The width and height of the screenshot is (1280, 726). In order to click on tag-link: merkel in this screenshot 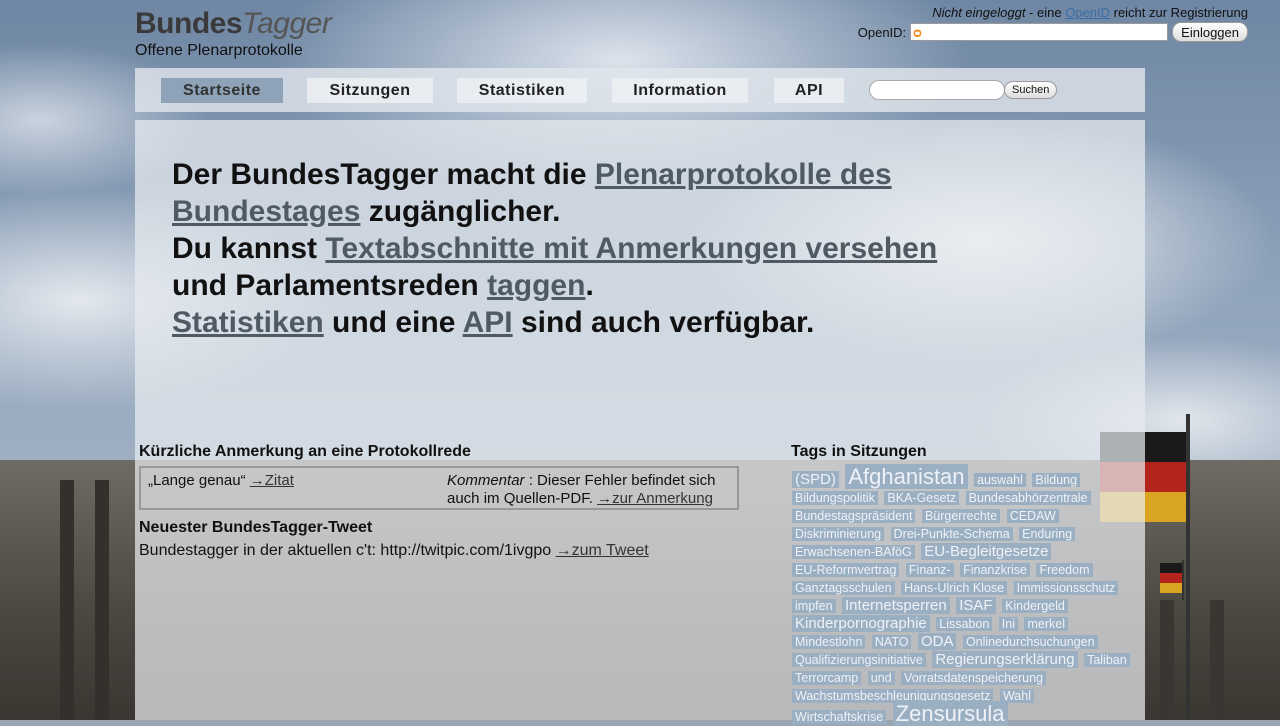, I will do `click(1046, 624)`.